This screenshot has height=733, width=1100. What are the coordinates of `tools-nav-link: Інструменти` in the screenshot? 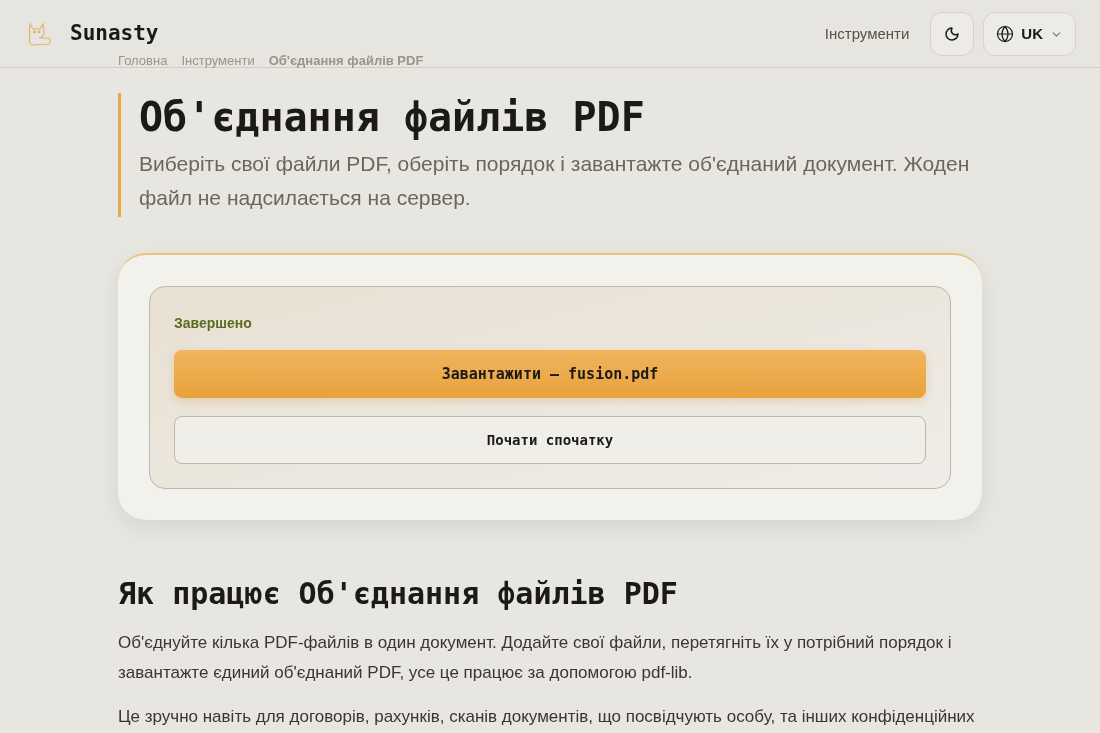 It's located at (867, 34).